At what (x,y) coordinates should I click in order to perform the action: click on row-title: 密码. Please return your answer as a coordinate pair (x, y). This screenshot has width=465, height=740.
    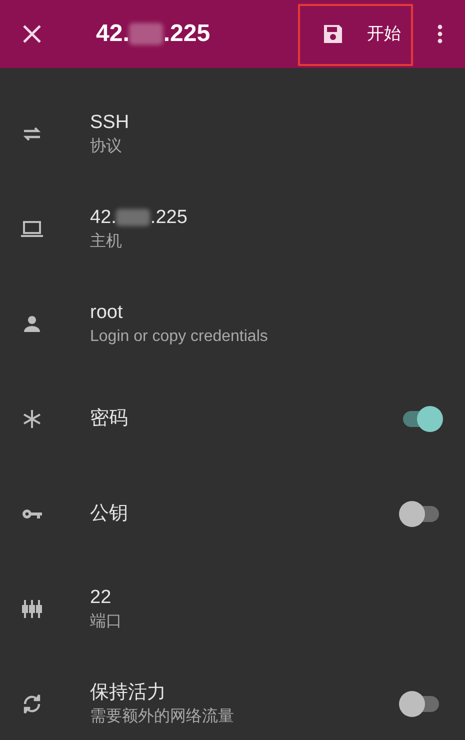
    Looking at the image, I should click on (109, 418).